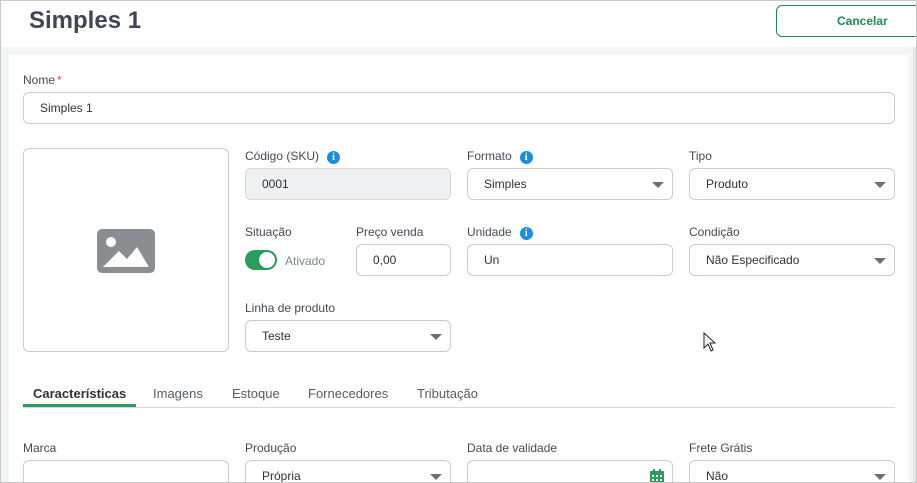 The image size is (917, 483). I want to click on preco-venda-input: 0,00, so click(403, 260).